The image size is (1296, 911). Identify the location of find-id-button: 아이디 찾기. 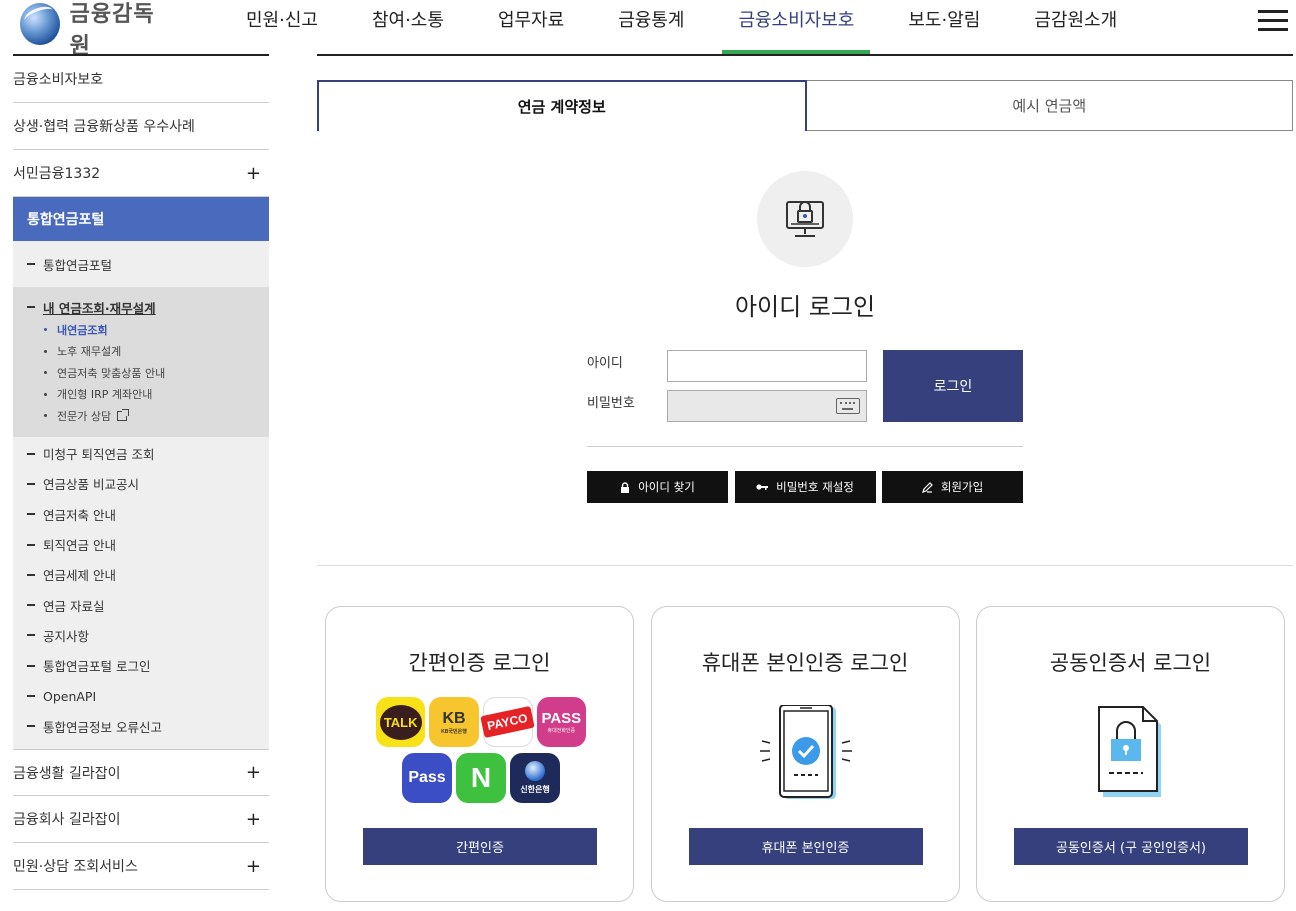
(657, 487).